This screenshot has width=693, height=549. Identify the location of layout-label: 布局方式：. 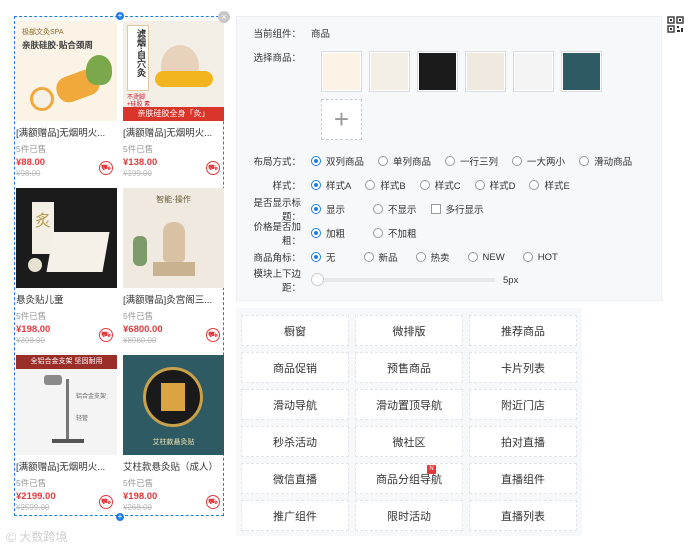
(277, 162).